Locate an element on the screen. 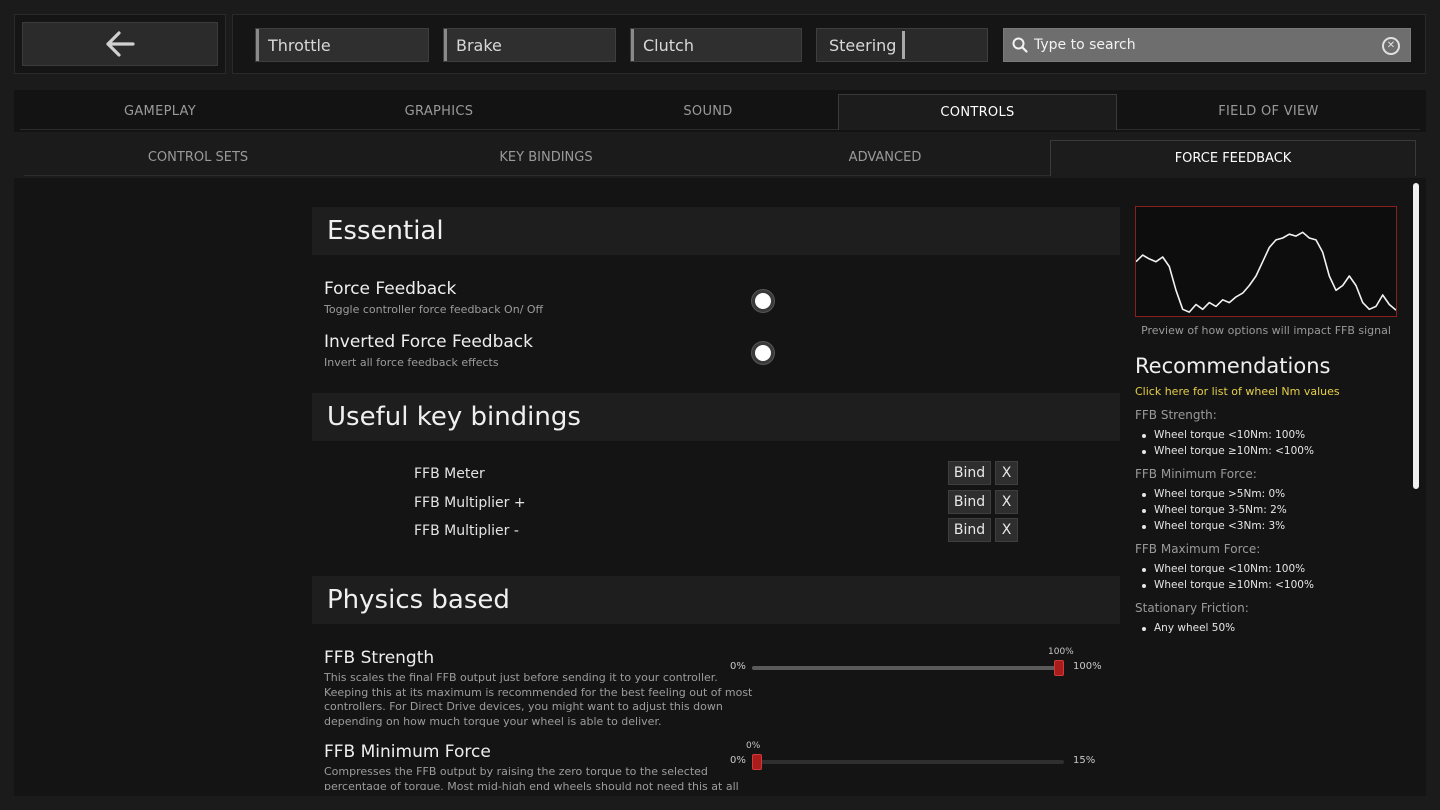 The width and height of the screenshot is (1440, 810). axis-label: Brake is located at coordinates (479, 45).